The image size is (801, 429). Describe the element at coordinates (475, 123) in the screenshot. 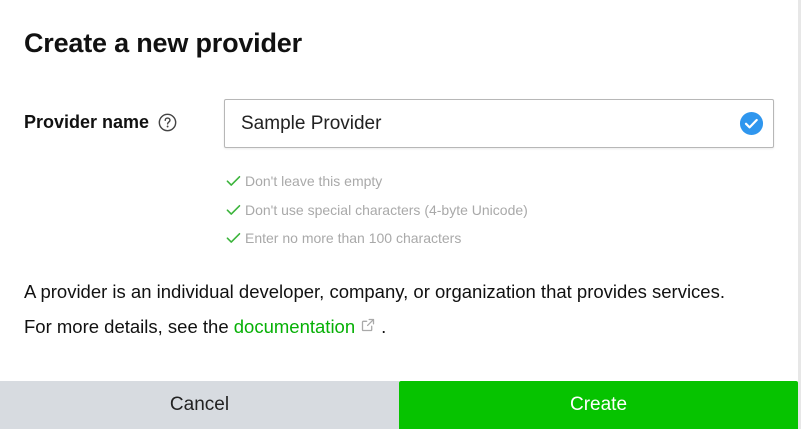

I see `provider-name-input` at that location.